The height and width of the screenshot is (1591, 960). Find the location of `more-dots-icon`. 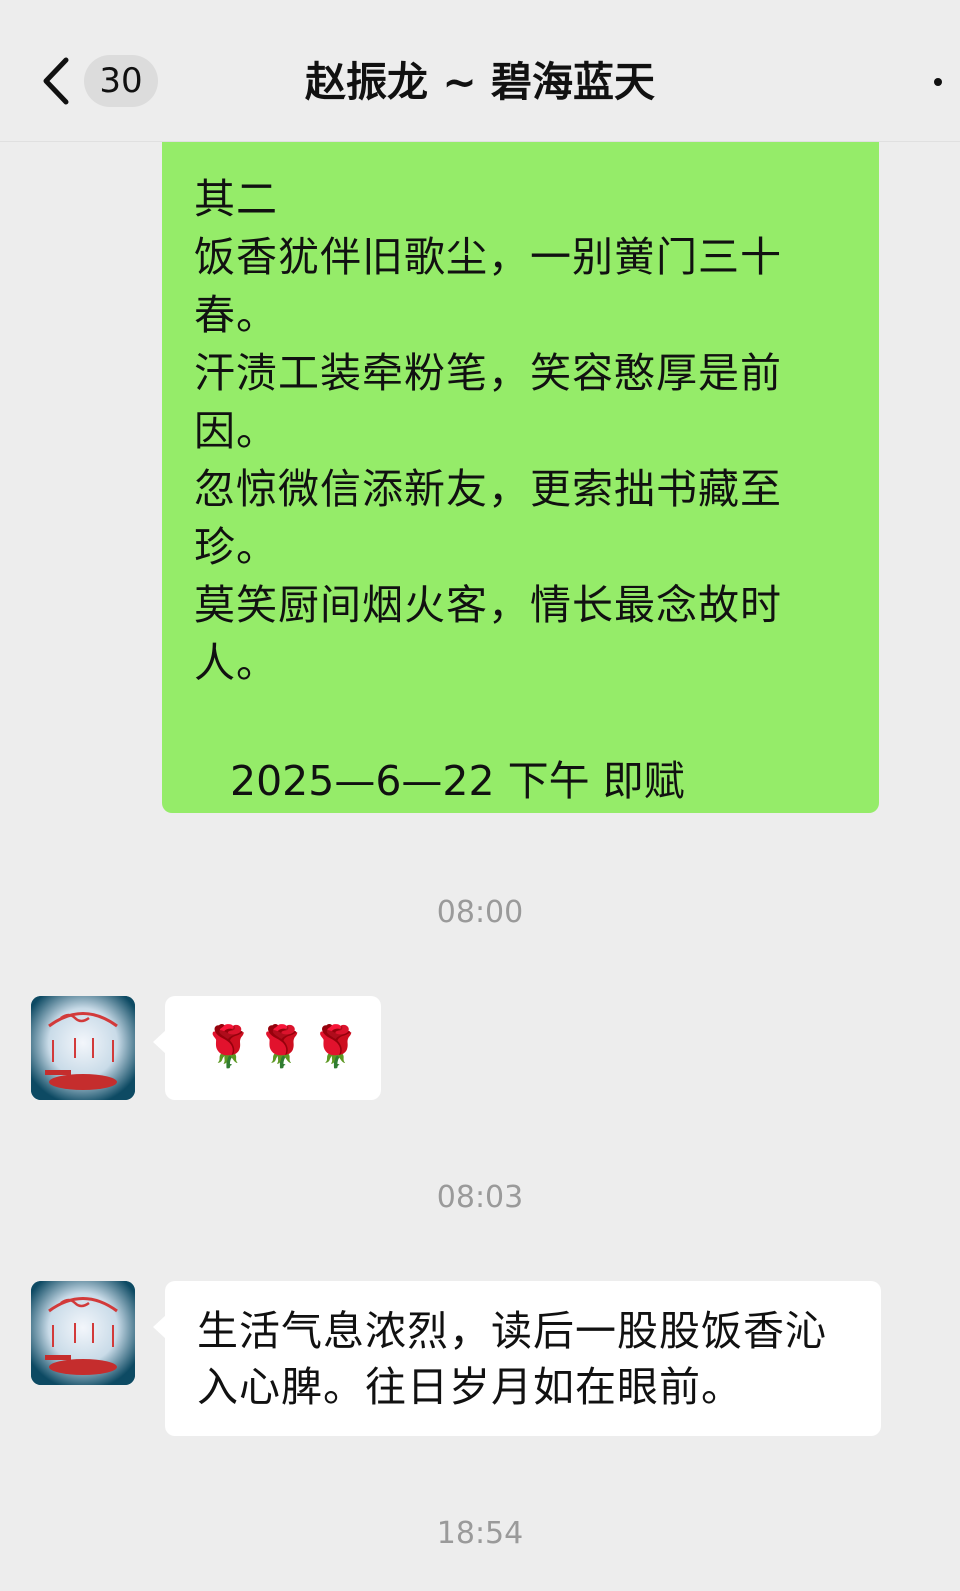

more-dots-icon is located at coordinates (938, 82).